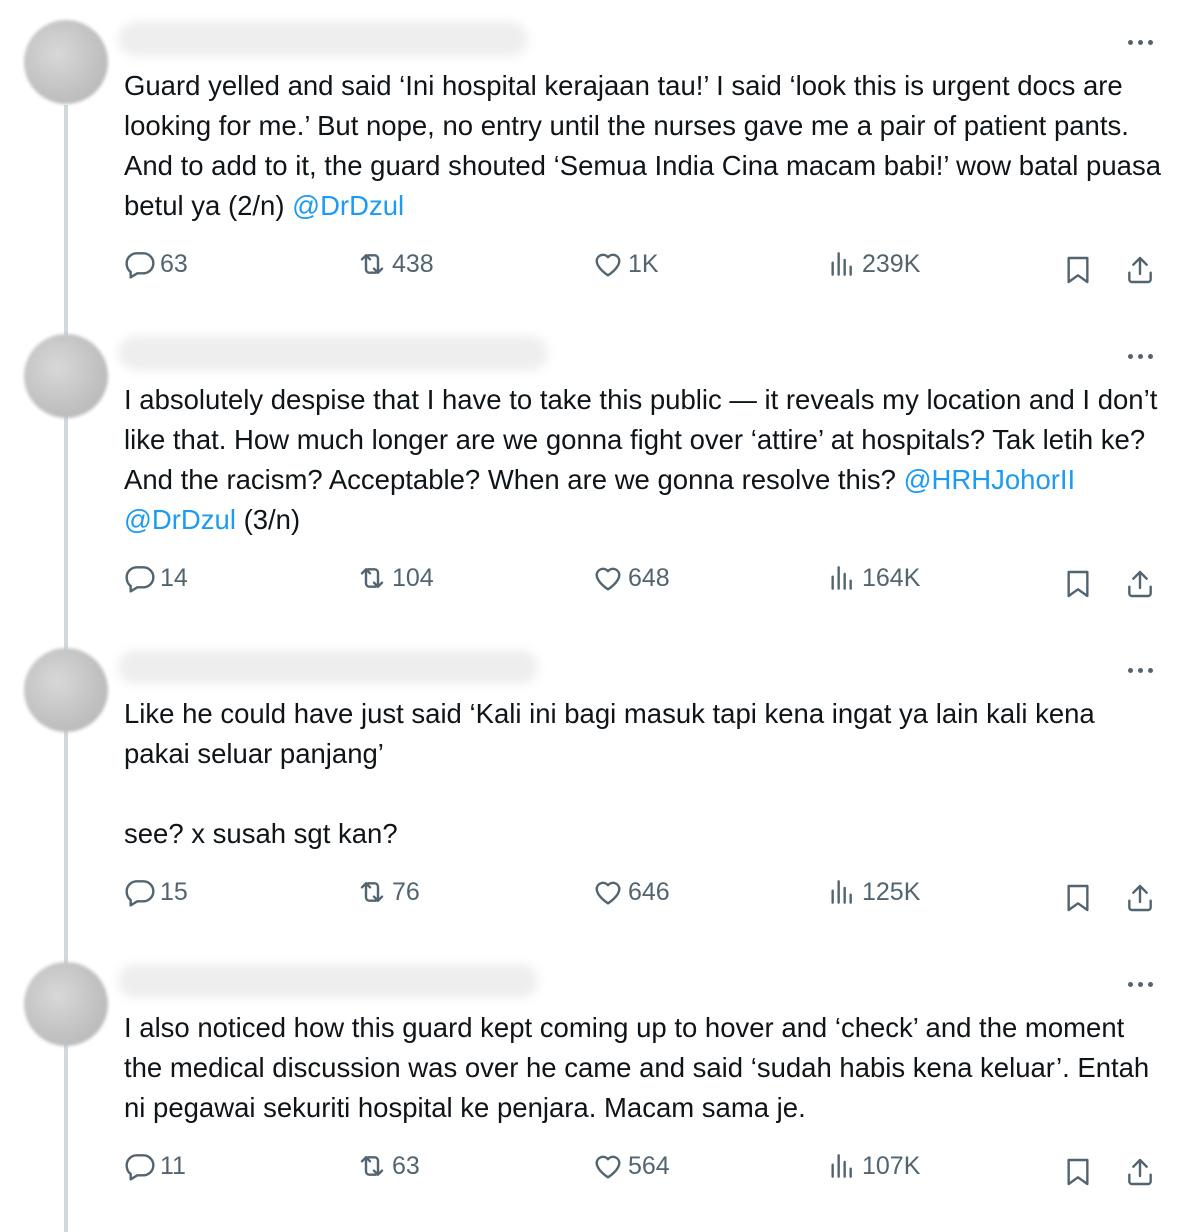  What do you see at coordinates (413, 263) in the screenshot?
I see `repost-count: 438` at bounding box center [413, 263].